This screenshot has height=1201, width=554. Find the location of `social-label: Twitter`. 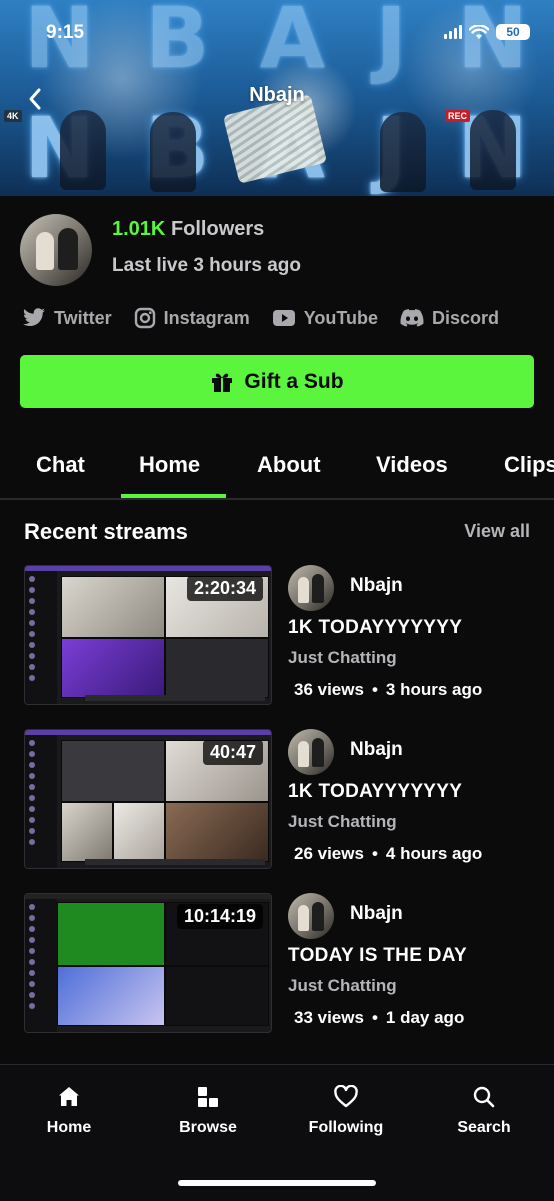

social-label: Twitter is located at coordinates (83, 317).